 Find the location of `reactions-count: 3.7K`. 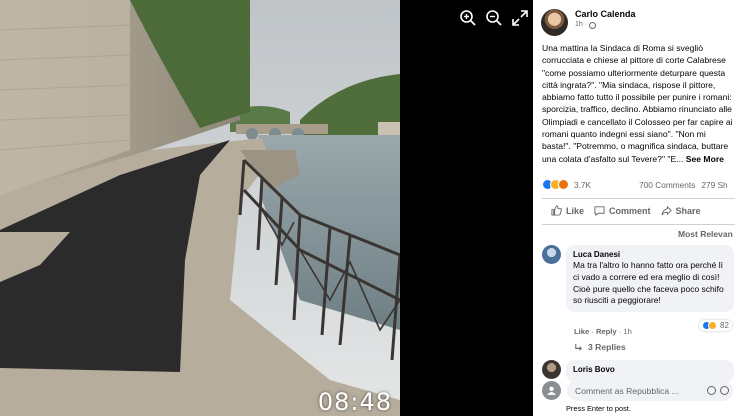

reactions-count: 3.7K is located at coordinates (582, 185).